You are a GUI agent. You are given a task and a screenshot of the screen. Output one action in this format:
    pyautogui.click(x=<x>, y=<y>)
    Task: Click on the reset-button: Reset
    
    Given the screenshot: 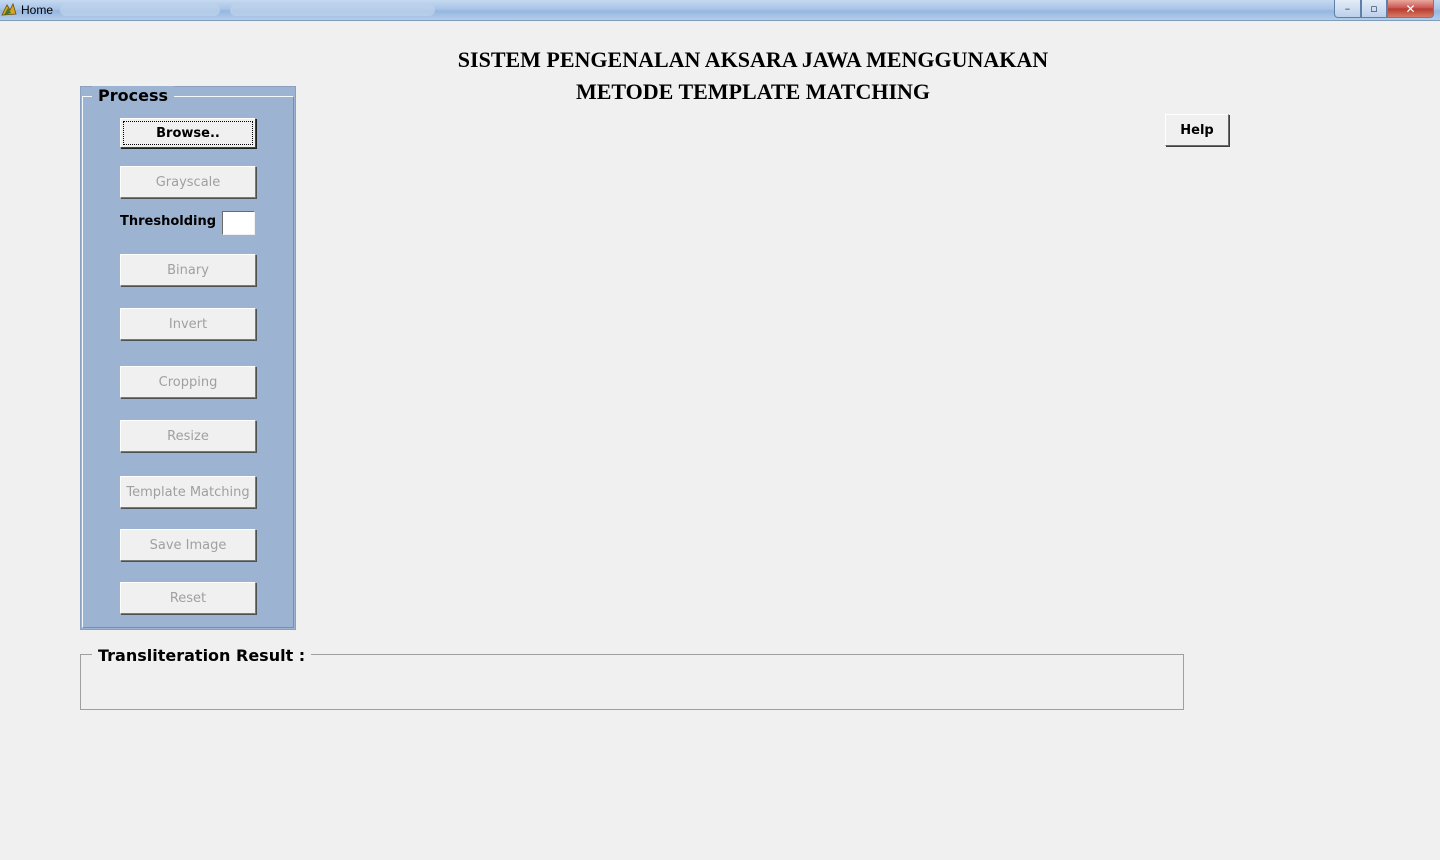 What is the action you would take?
    pyautogui.click(x=188, y=598)
    